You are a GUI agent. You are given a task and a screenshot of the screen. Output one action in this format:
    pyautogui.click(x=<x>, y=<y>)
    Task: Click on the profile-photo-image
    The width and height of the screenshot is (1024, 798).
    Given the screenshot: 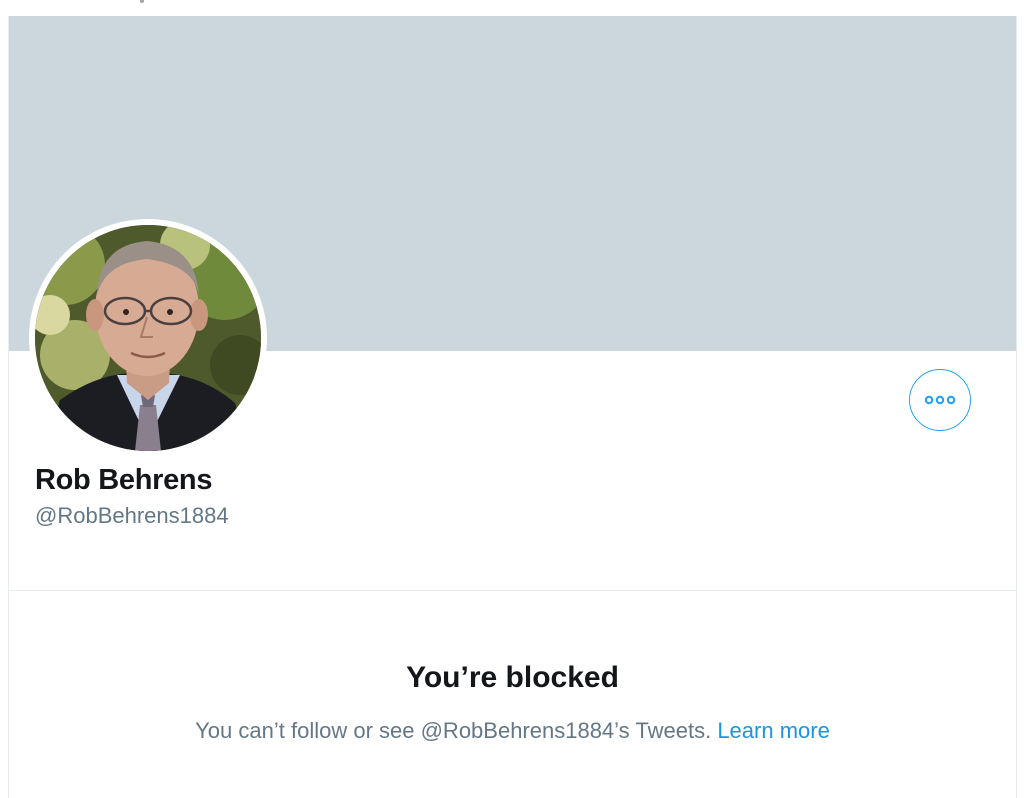 What is the action you would take?
    pyautogui.click(x=148, y=338)
    